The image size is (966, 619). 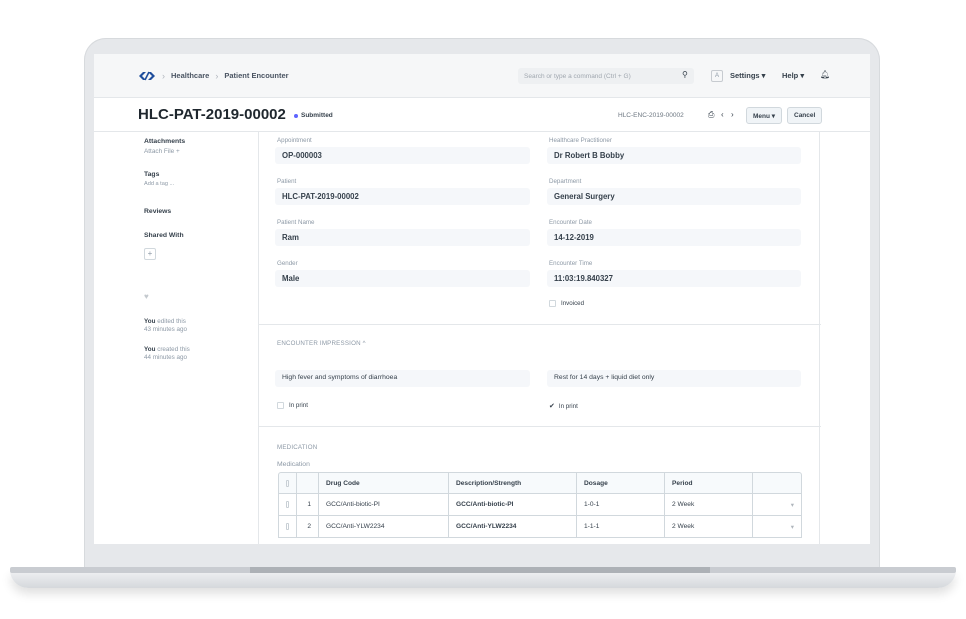 I want to click on prev-icon: ‹, so click(x=722, y=114).